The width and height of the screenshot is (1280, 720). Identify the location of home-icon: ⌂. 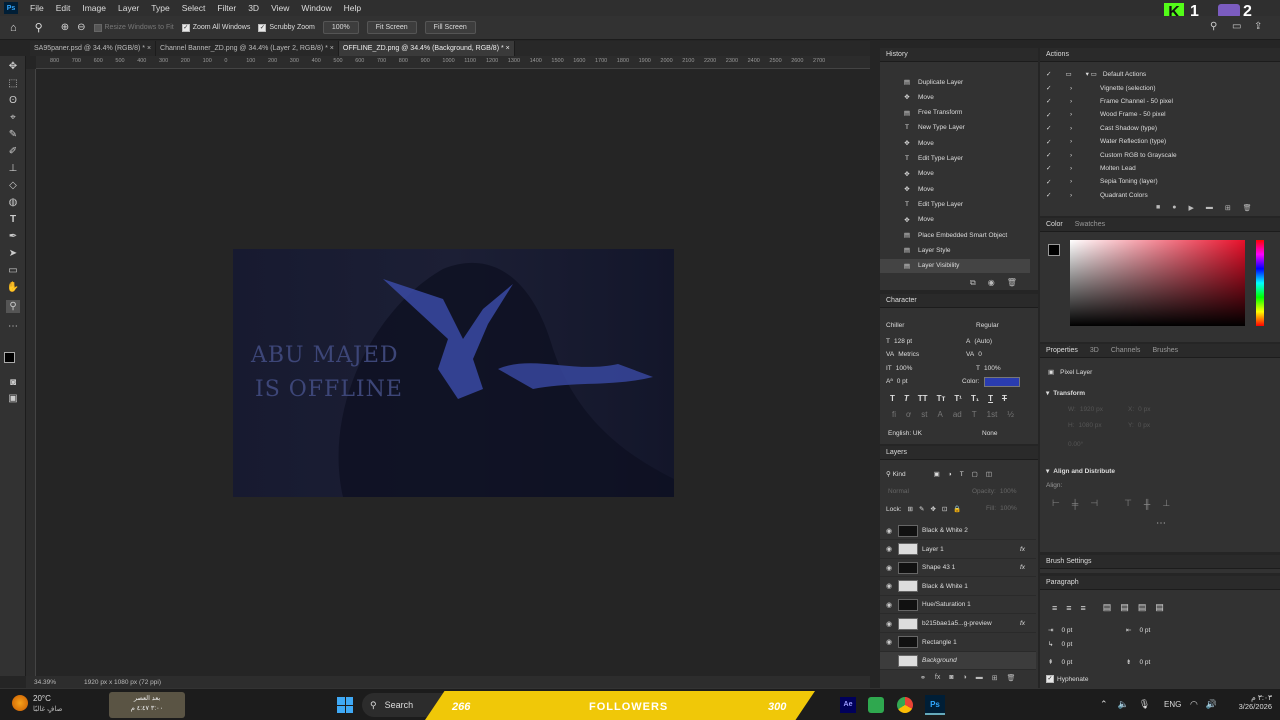
(13, 28).